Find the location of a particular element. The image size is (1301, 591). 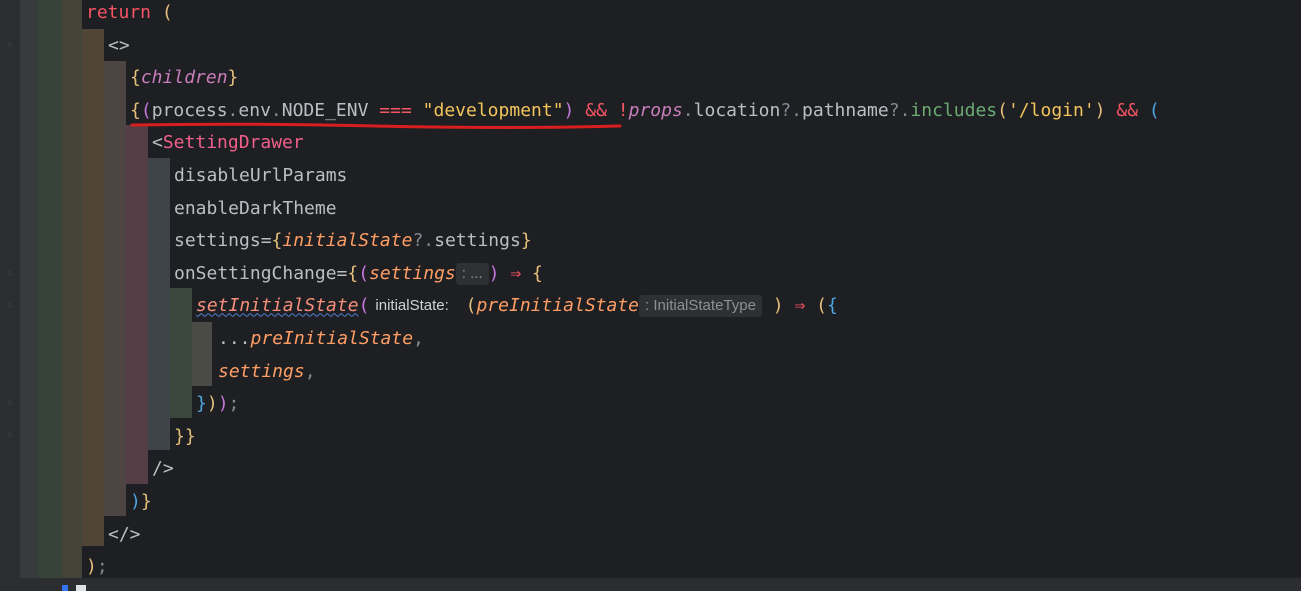

code-token: , is located at coordinates (310, 371).